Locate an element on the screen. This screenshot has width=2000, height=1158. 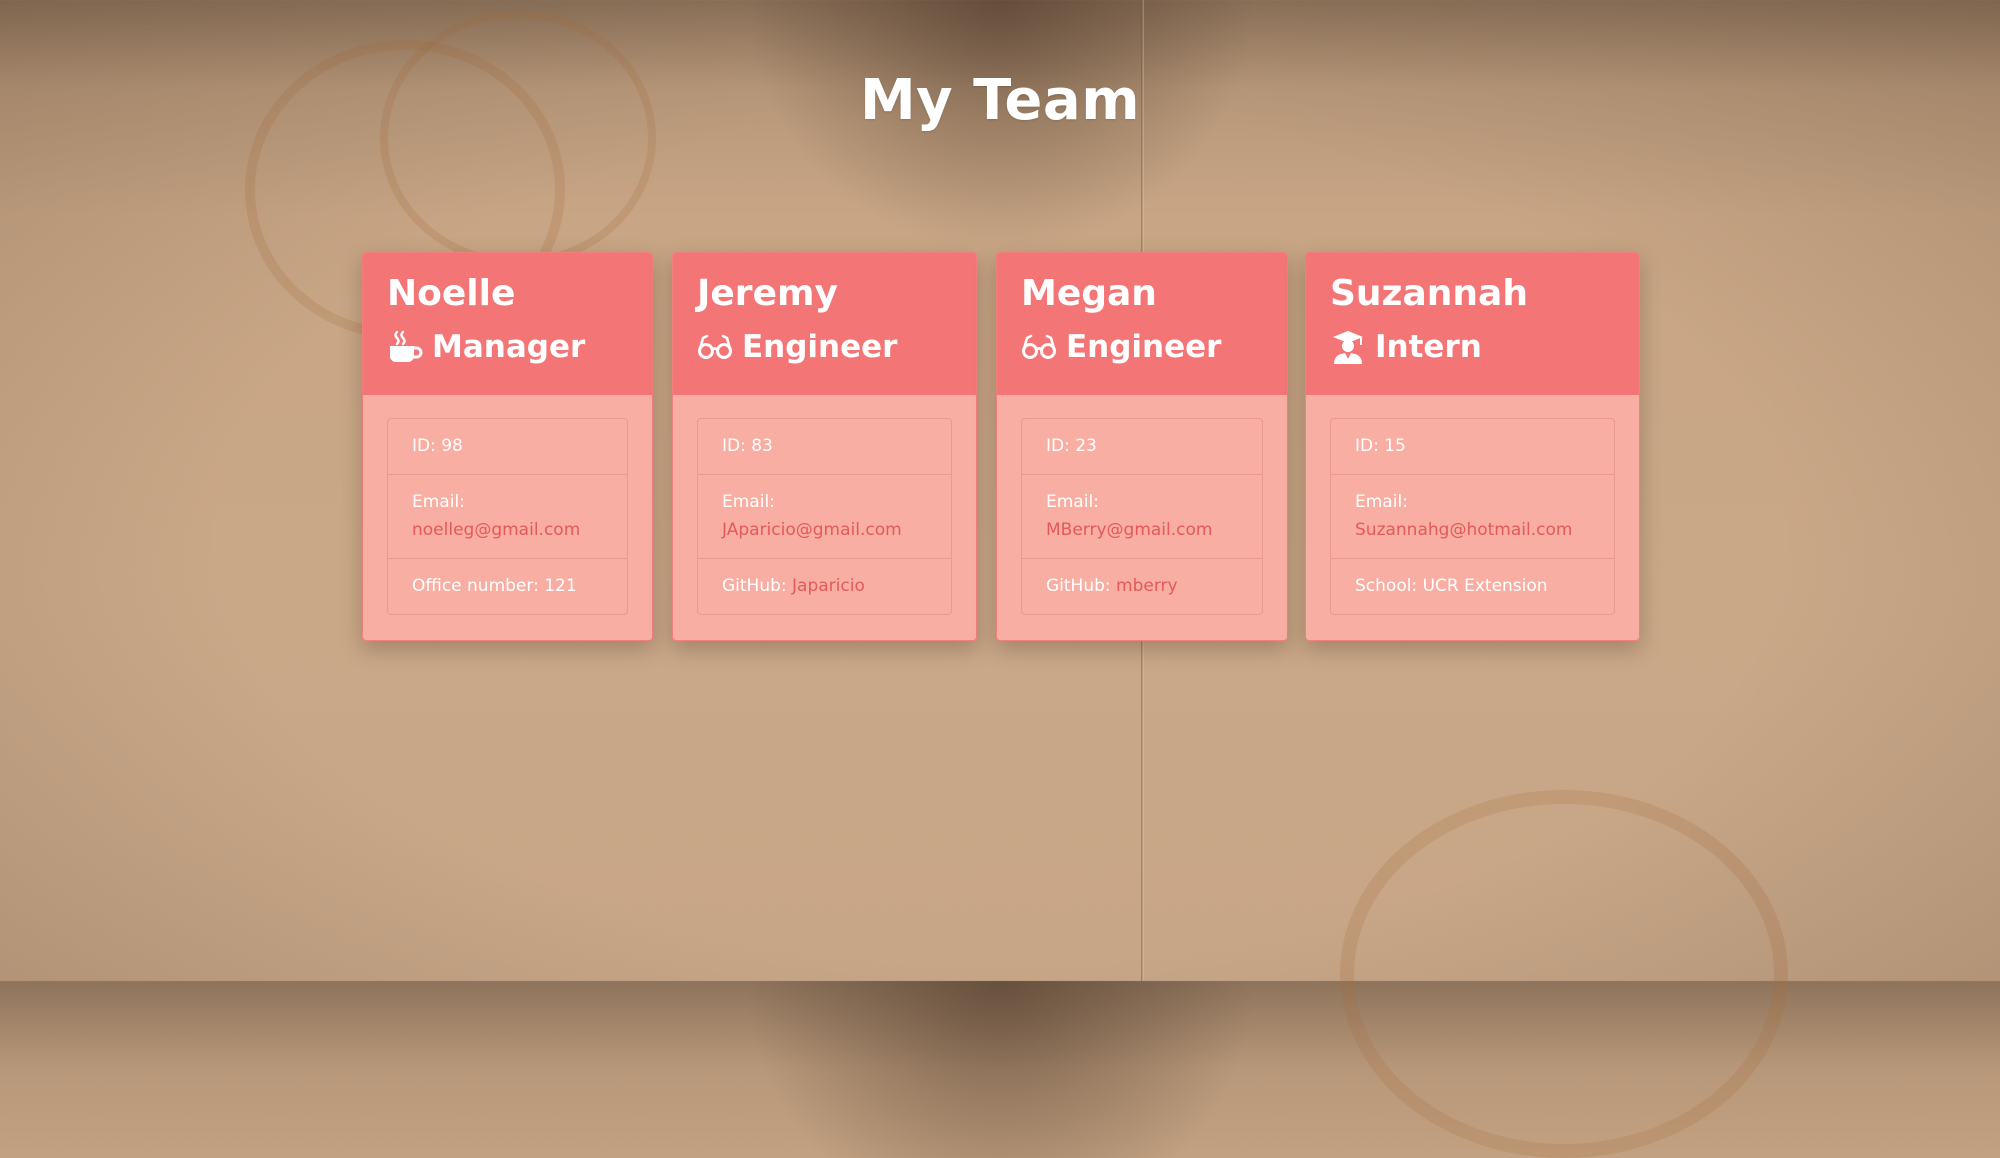
page-title: My Team is located at coordinates (1000, 100).